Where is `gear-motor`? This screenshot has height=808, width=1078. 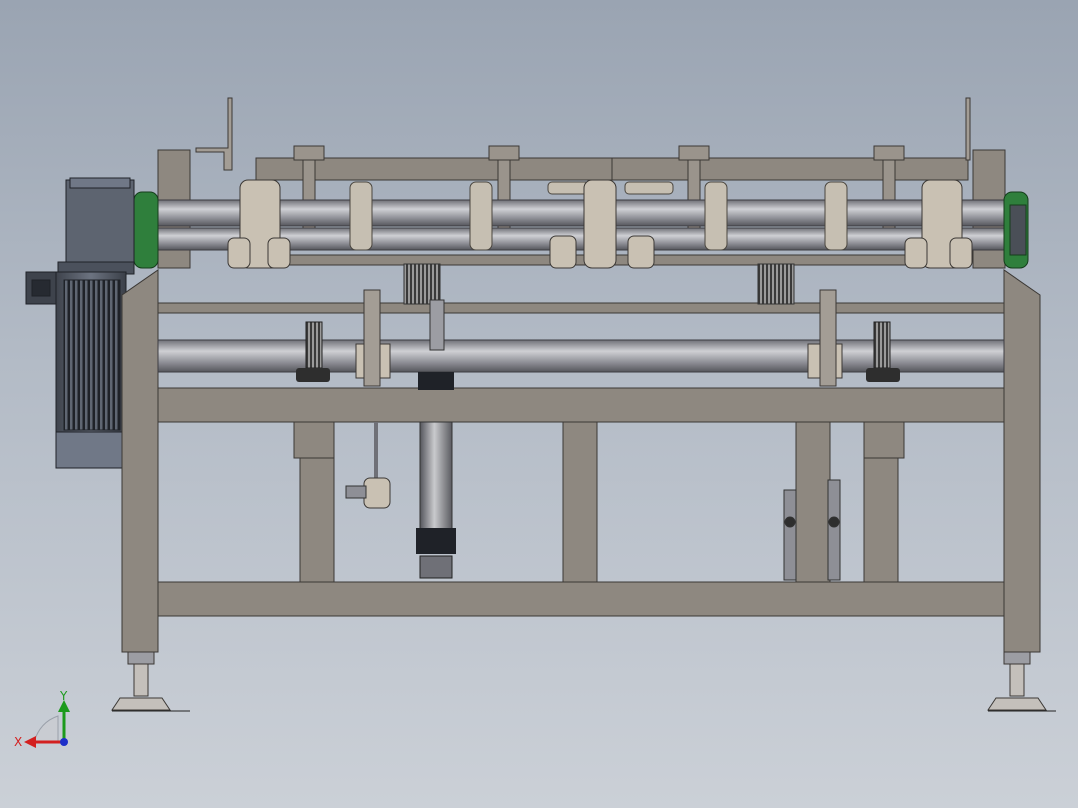 gear-motor is located at coordinates (80, 323).